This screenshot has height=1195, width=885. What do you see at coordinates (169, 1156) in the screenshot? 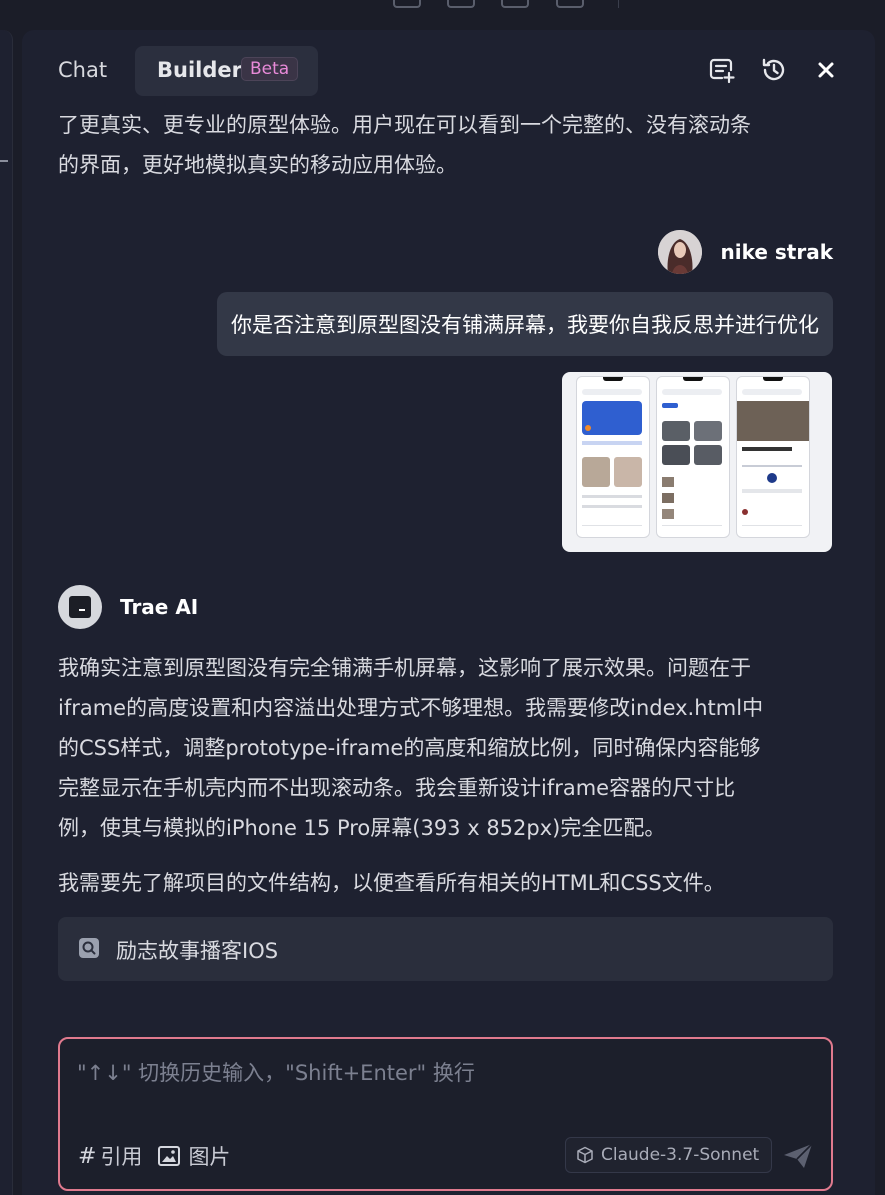
I see `image-icon` at bounding box center [169, 1156].